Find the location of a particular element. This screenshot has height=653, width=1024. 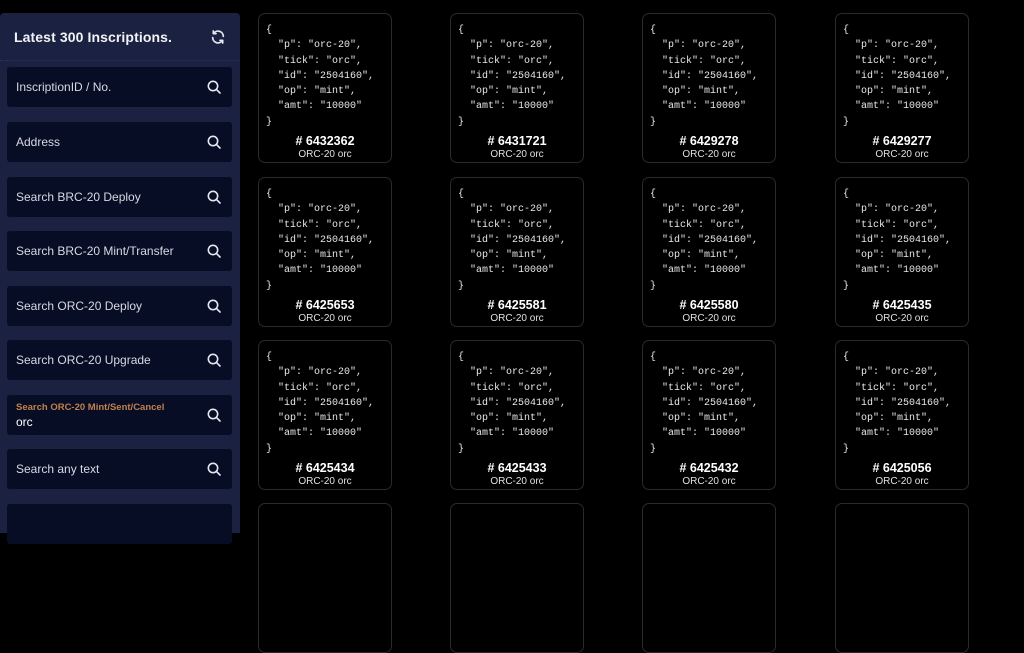

search-field-content: Search ORC-20 Mint/Sent/Cancel orc is located at coordinates (90, 415).